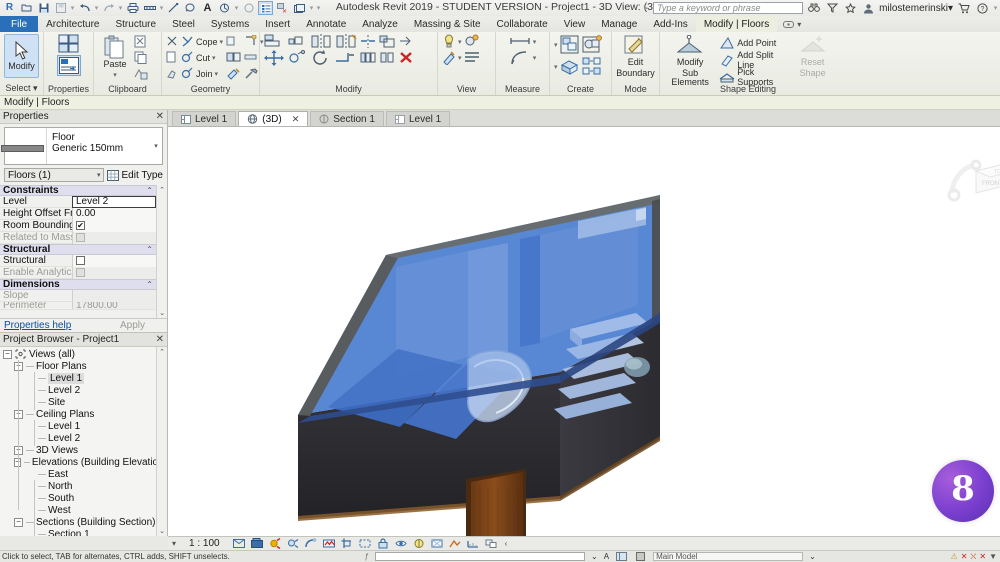  I want to click on match-type-button, so click(141, 73).